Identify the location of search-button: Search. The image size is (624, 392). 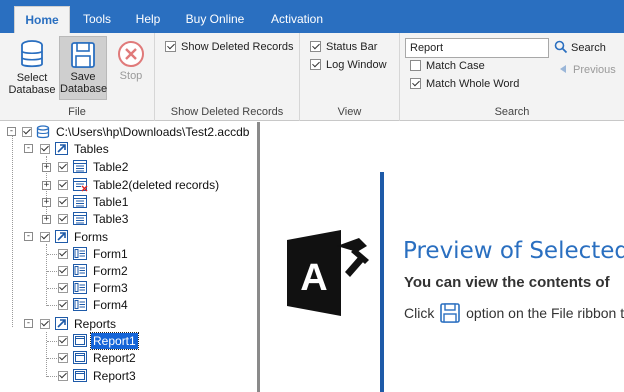
(580, 48).